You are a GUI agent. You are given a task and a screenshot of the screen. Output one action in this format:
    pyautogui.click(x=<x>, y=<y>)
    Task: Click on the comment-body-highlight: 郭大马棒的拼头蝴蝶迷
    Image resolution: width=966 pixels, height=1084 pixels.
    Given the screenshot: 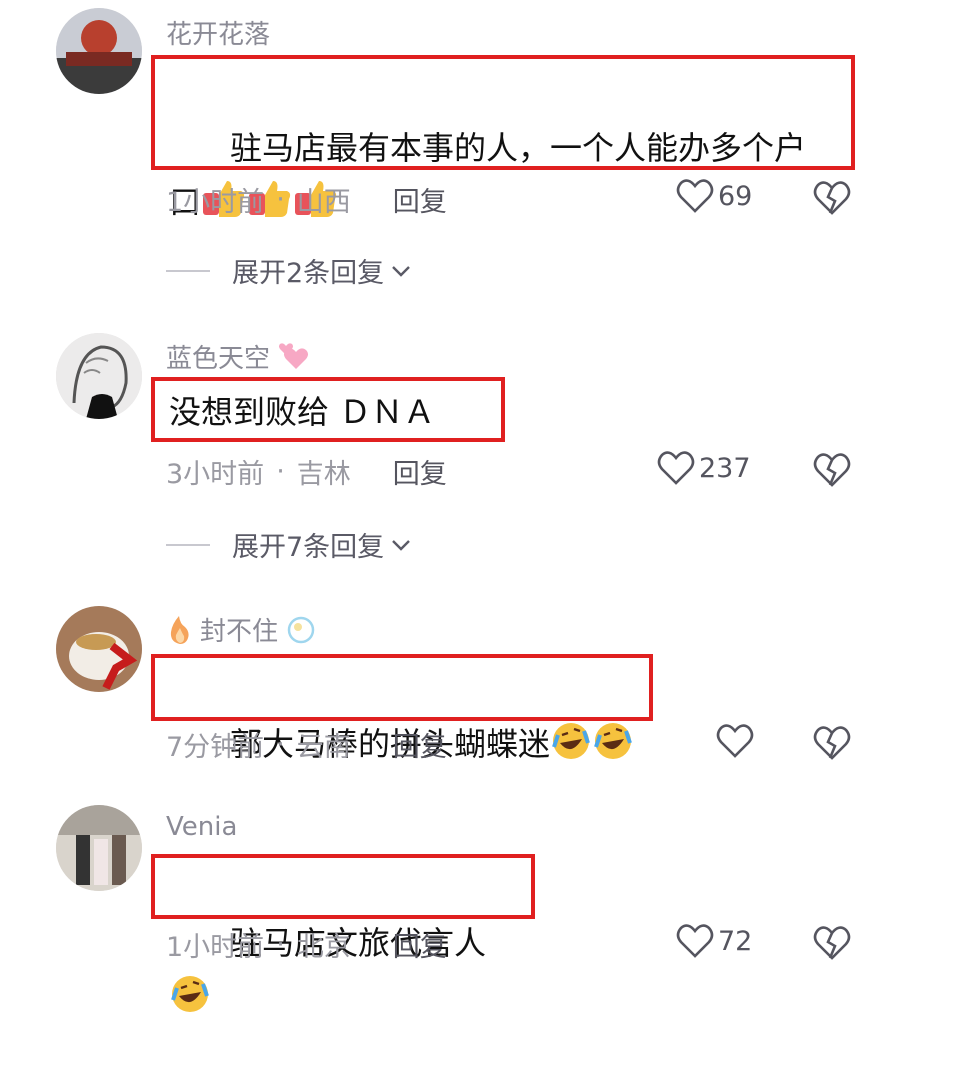 What is the action you would take?
    pyautogui.click(x=402, y=708)
    